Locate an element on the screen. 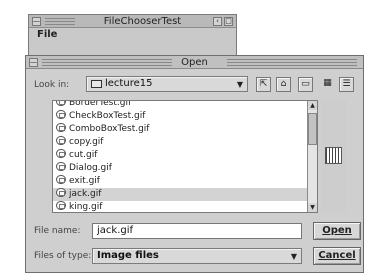 This screenshot has height=278, width=369. folder-icon is located at coordinates (96, 84).